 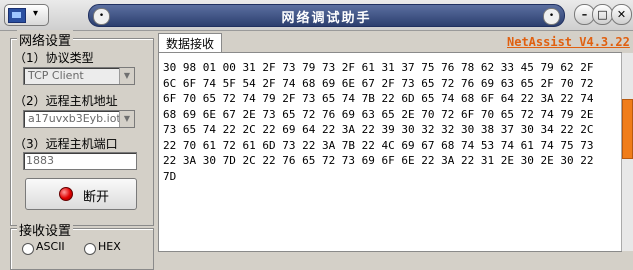 What do you see at coordinates (568, 42) in the screenshot?
I see `version-link: NetAssist V4.3.22` at bounding box center [568, 42].